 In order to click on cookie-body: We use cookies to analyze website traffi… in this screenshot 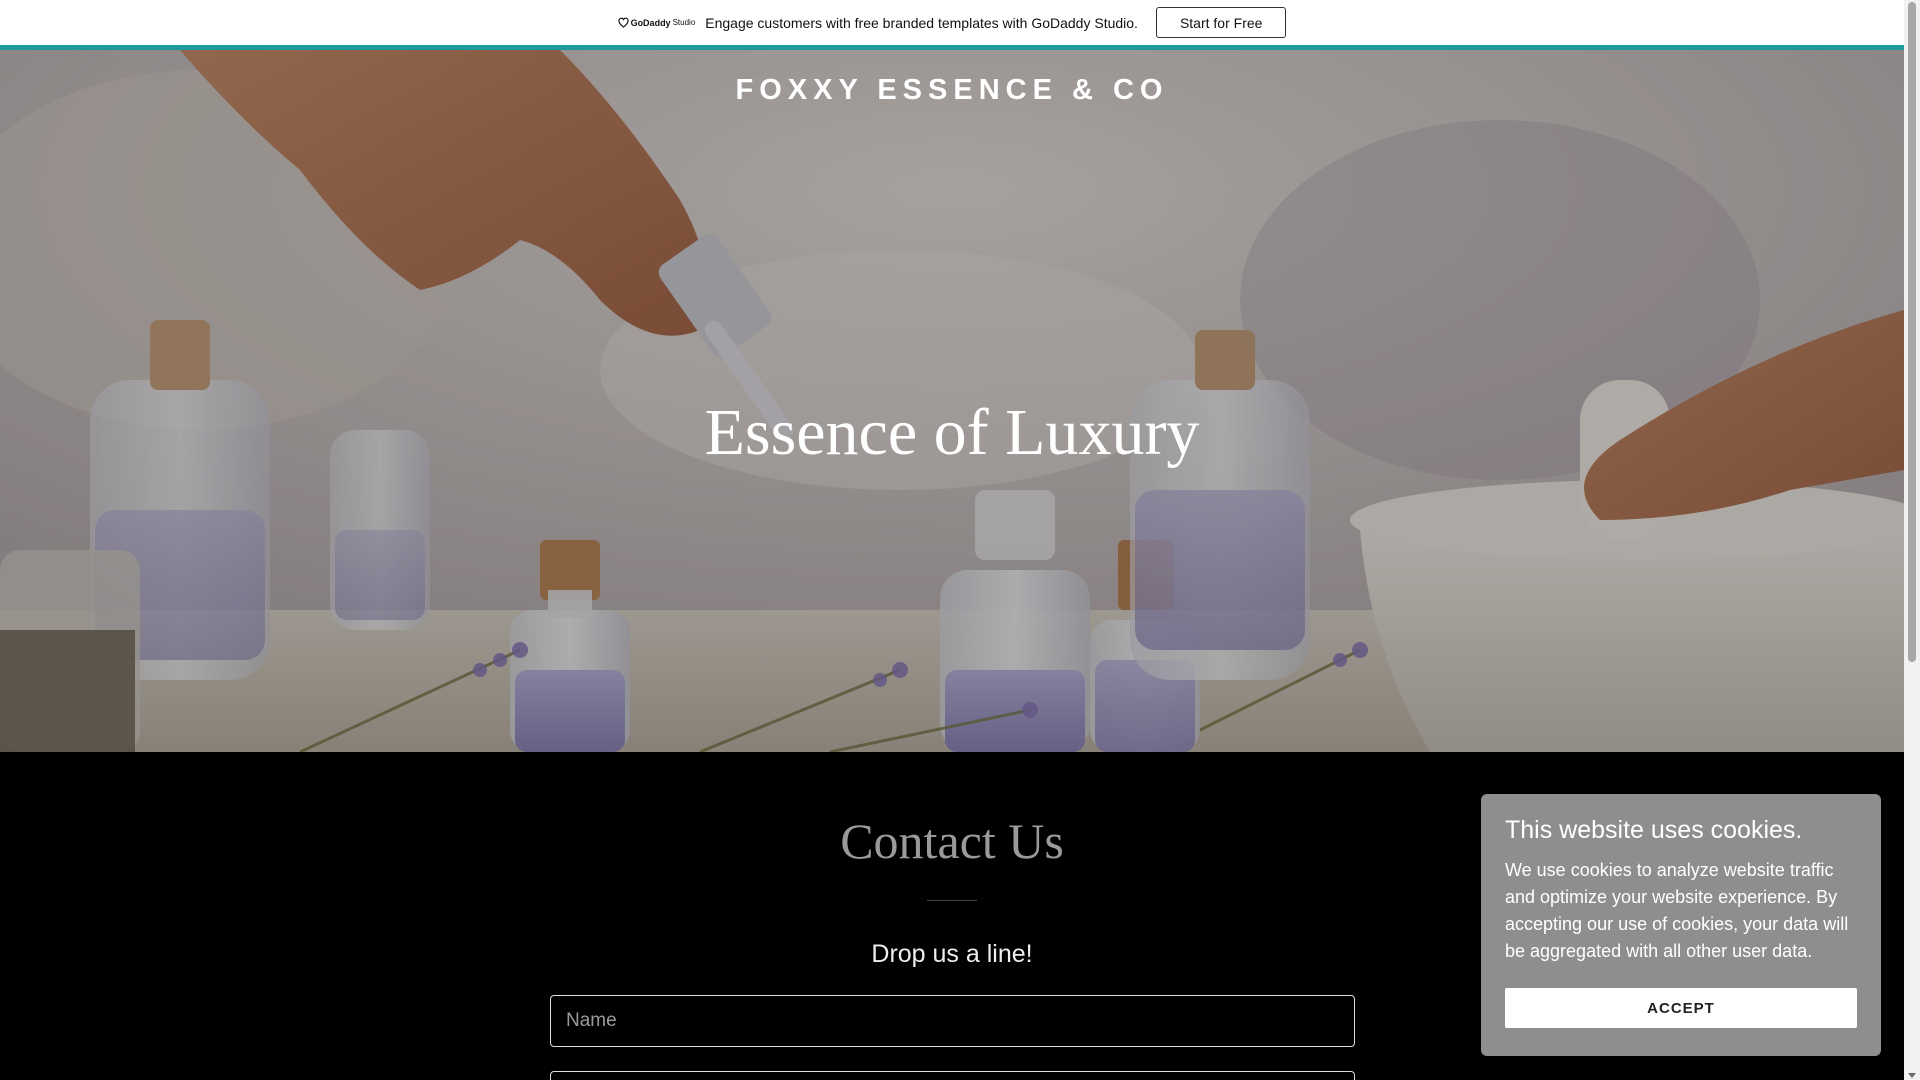, I will do `click(1677, 910)`.